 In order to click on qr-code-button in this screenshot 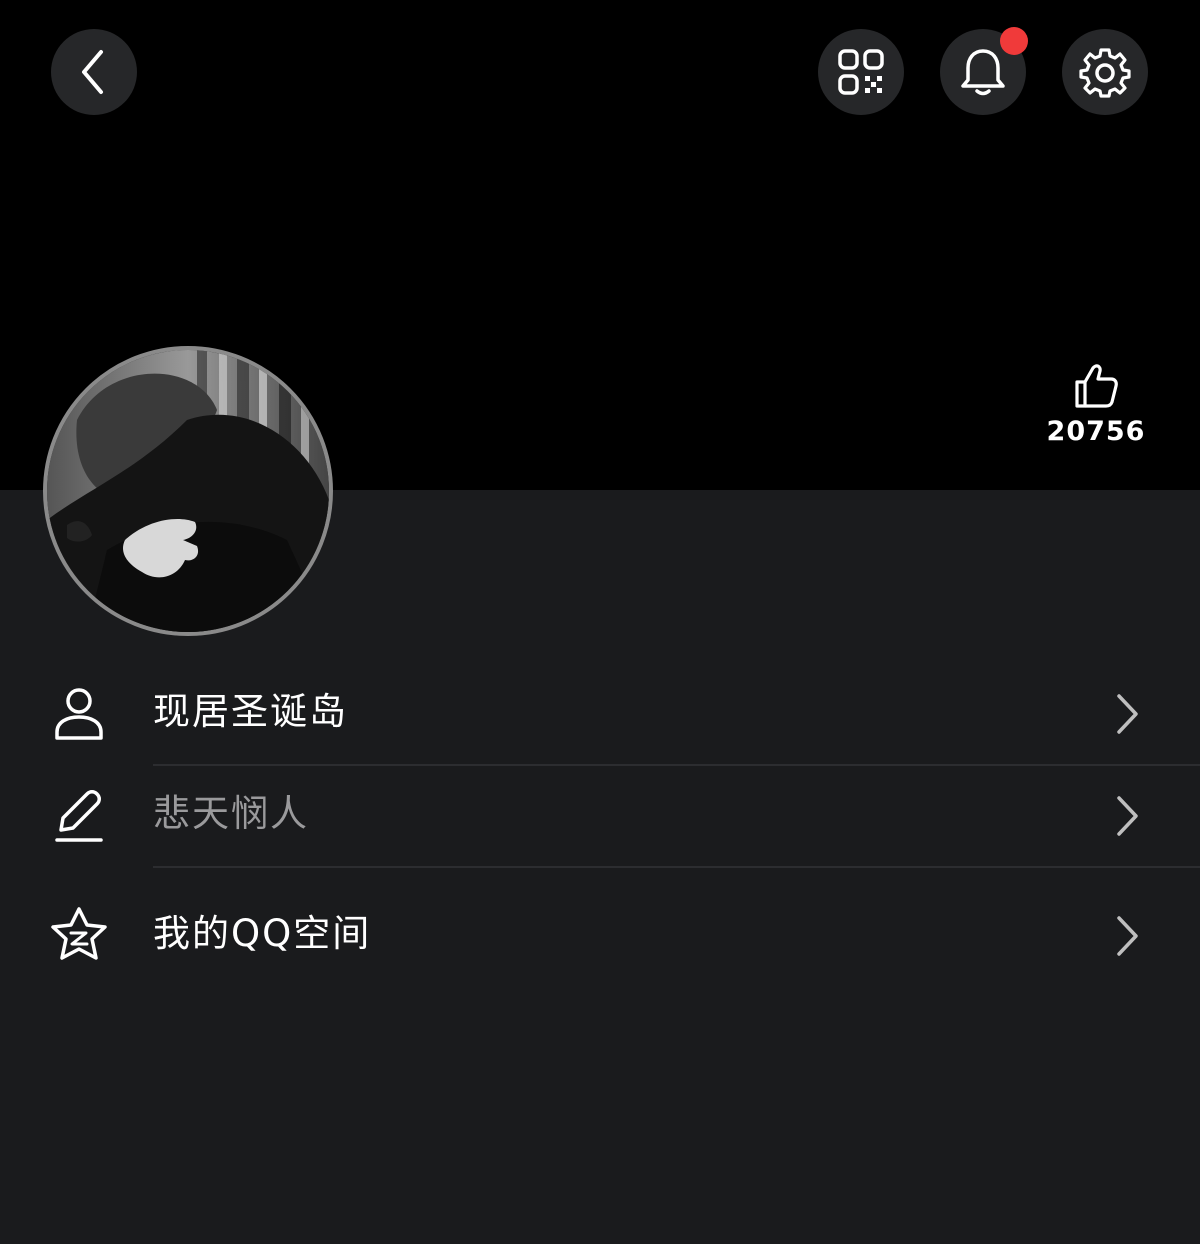, I will do `click(861, 72)`.